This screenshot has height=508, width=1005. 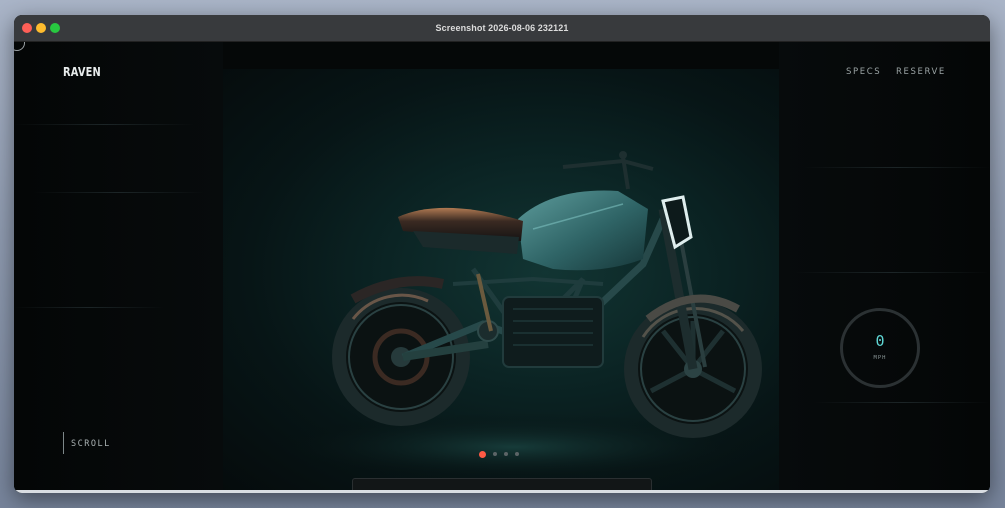 I want to click on nav-link-reserve: RESERVE, so click(x=921, y=72).